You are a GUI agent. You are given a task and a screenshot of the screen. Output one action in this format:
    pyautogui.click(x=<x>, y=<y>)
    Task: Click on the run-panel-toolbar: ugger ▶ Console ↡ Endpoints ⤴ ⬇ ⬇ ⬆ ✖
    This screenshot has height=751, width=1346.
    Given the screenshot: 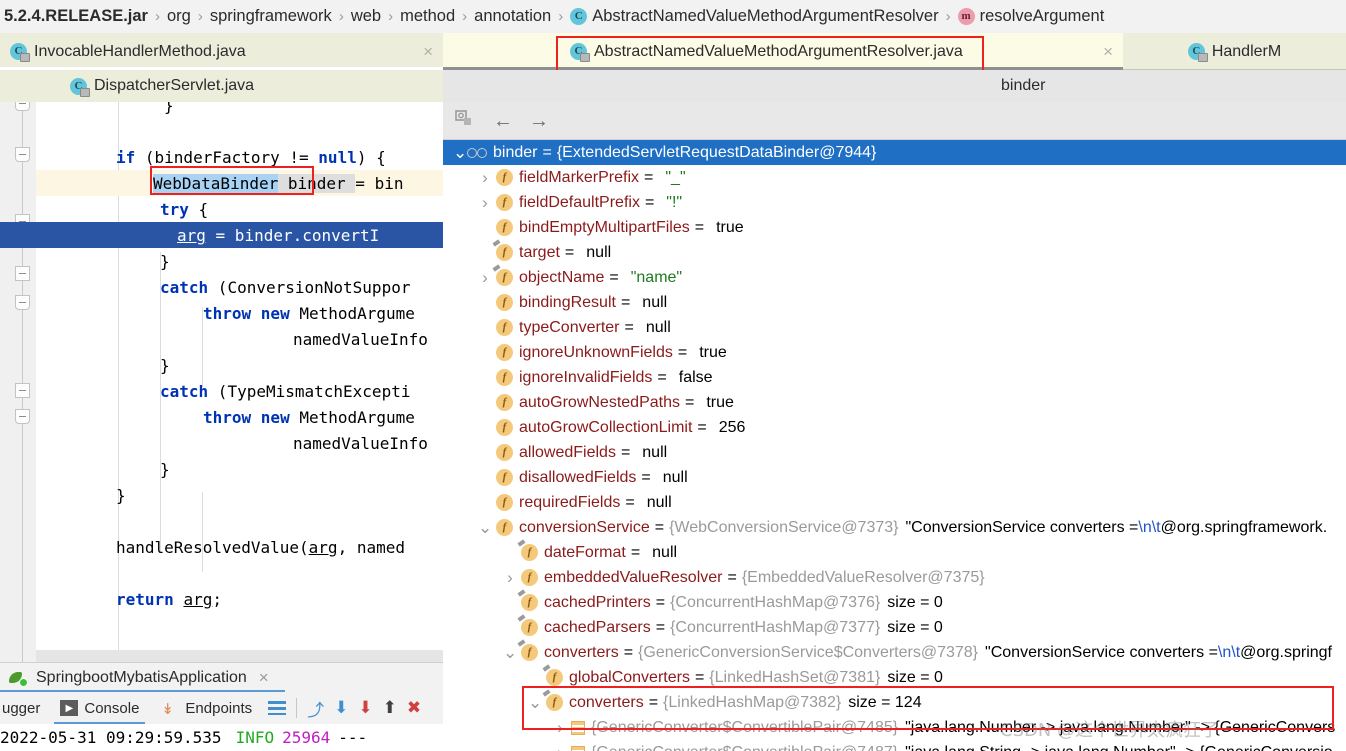 What is the action you would take?
    pyautogui.click(x=221, y=708)
    